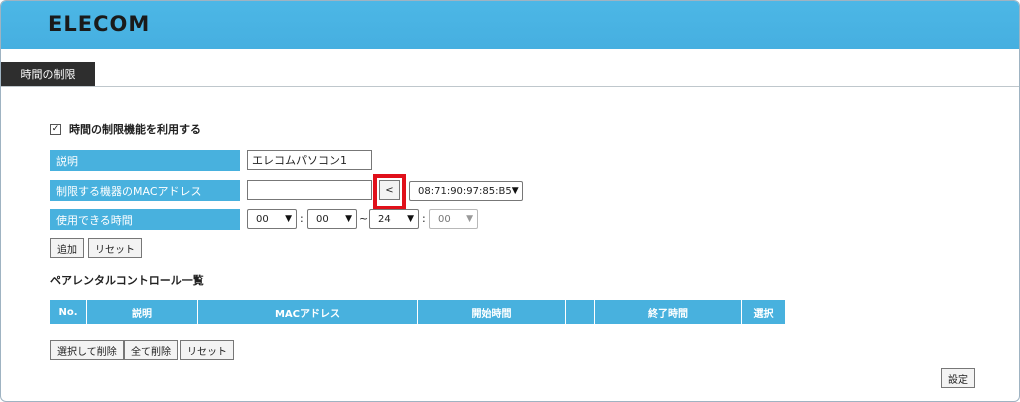 This screenshot has width=1020, height=402. What do you see at coordinates (332, 219) in the screenshot?
I see `start-minute-select: 00 ▼` at bounding box center [332, 219].